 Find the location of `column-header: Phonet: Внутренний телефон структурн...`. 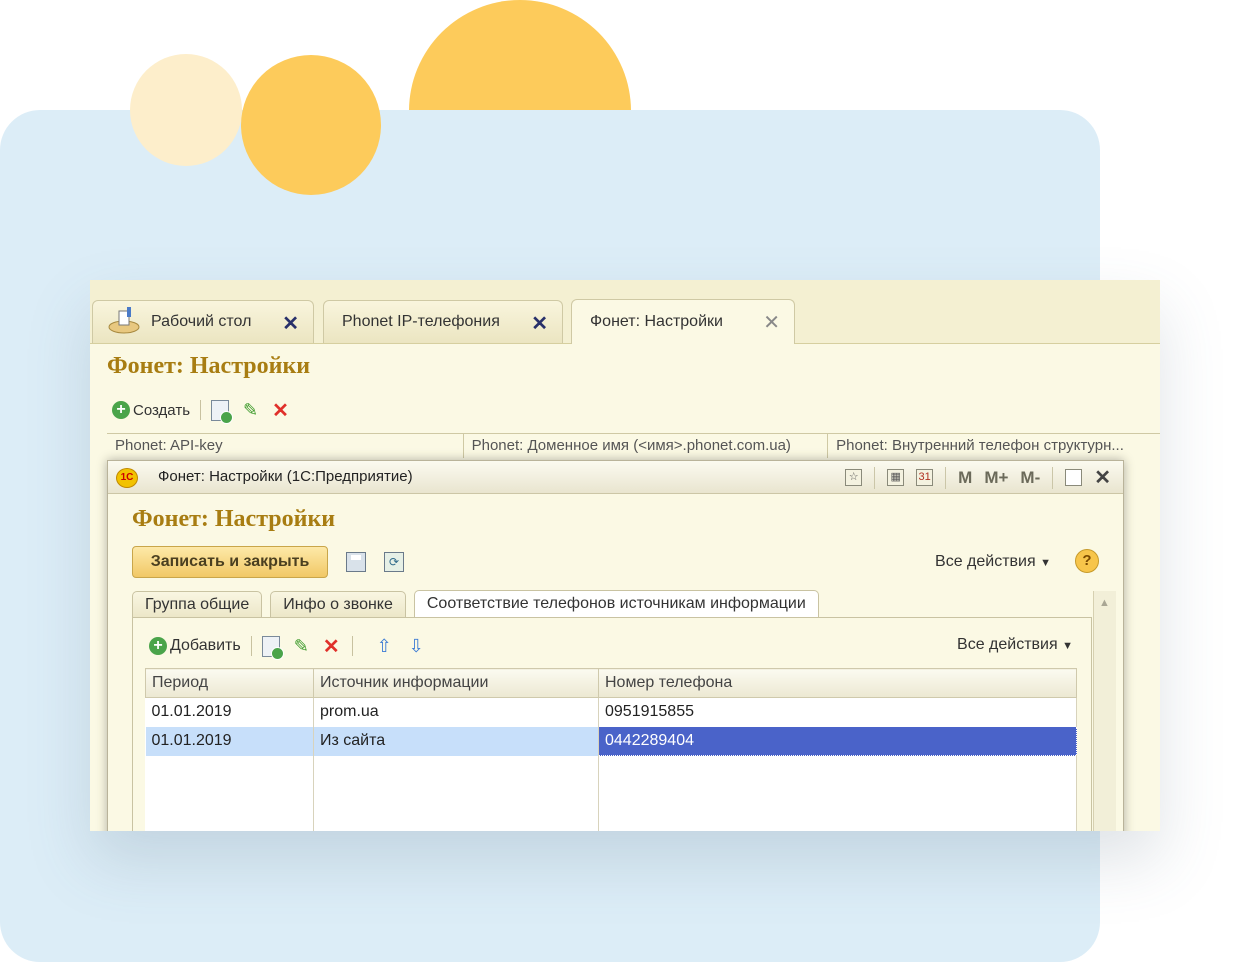

column-header: Phonet: Внутренний телефон структурн... is located at coordinates (994, 446).